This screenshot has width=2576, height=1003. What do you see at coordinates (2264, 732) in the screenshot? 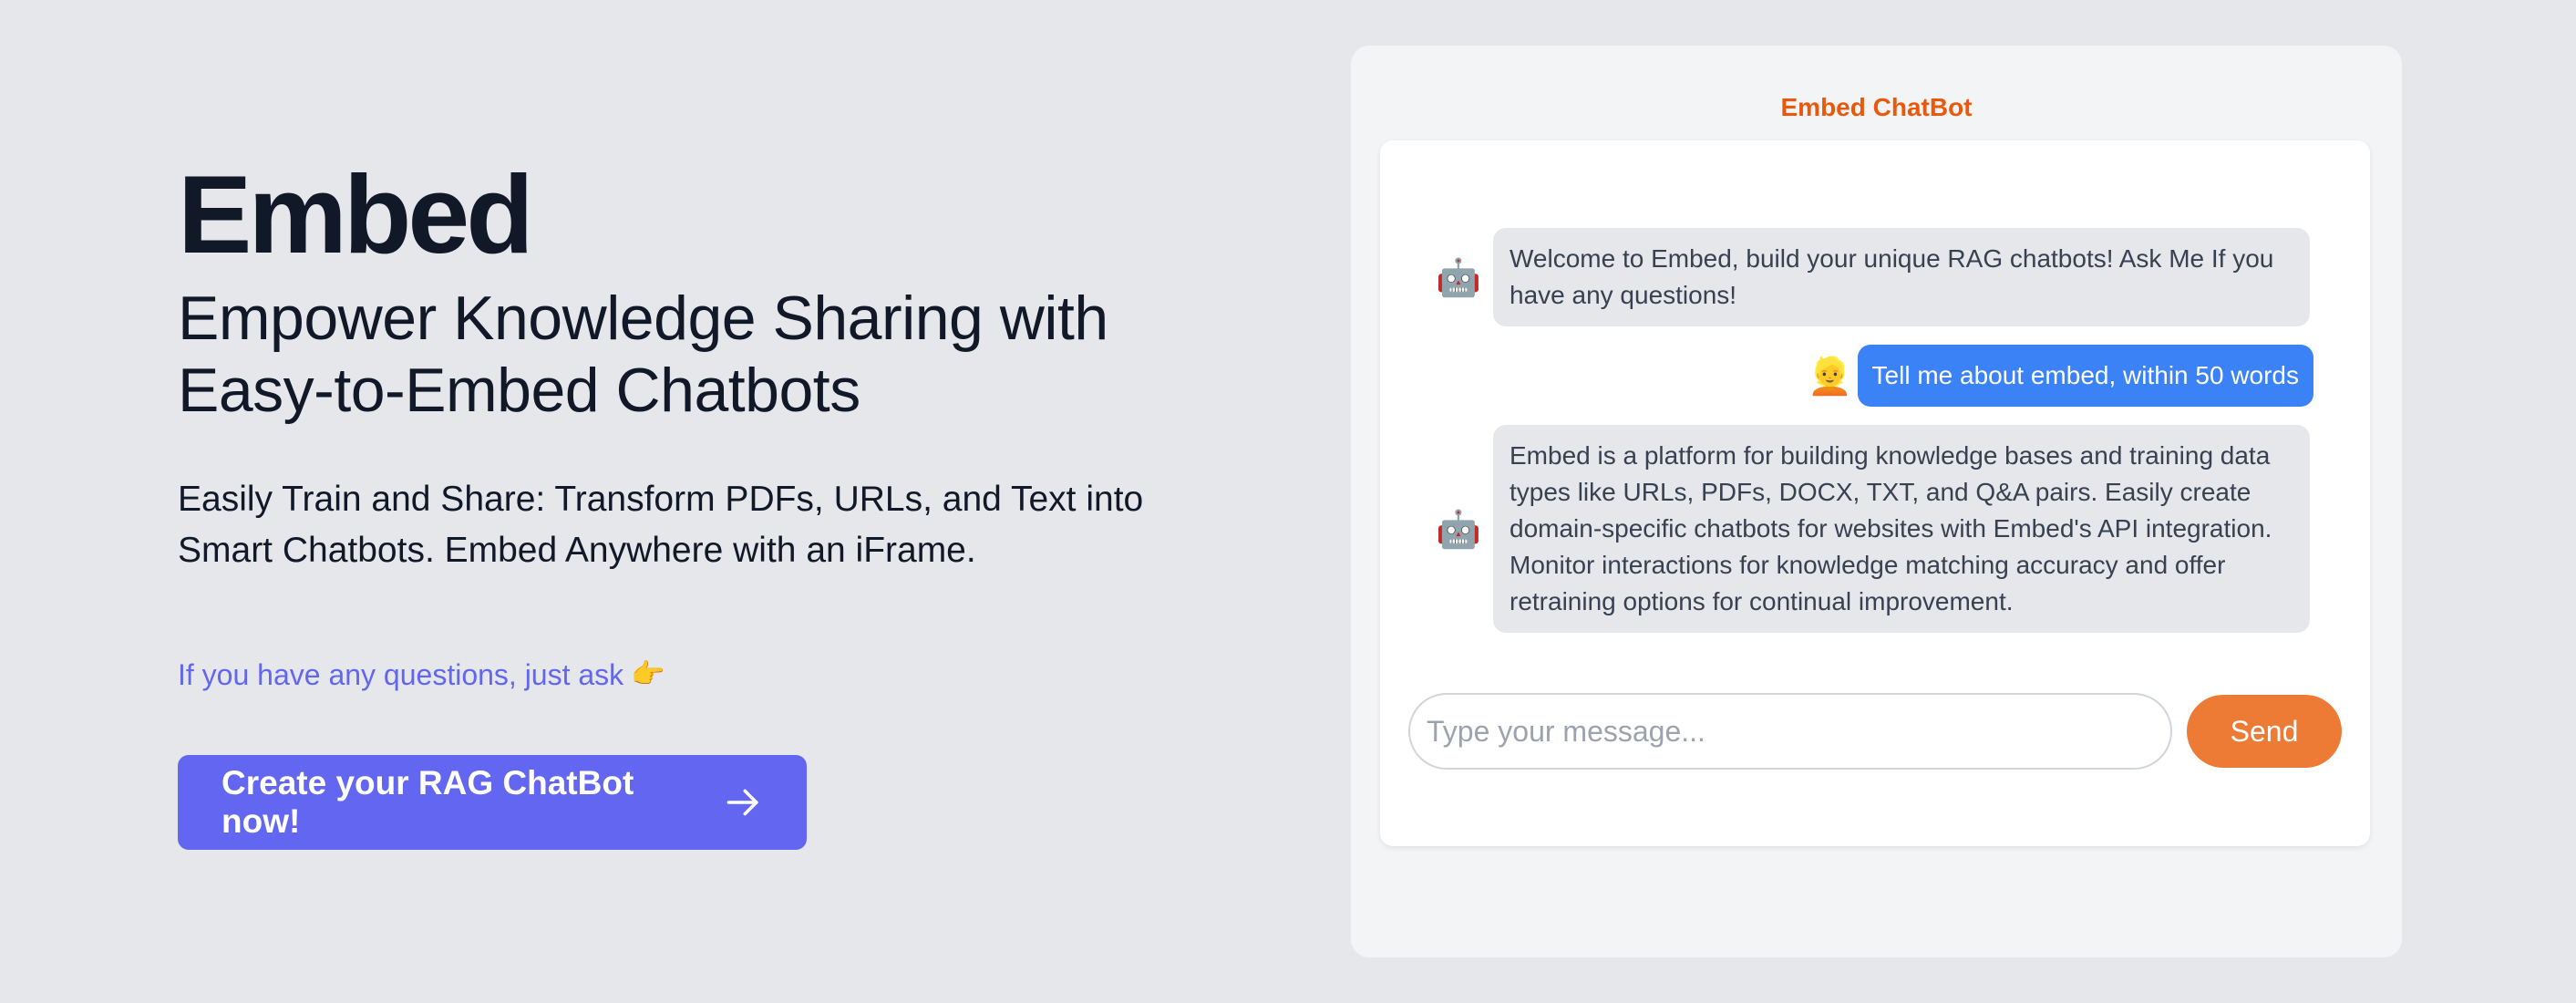
I see `send-button: Send` at bounding box center [2264, 732].